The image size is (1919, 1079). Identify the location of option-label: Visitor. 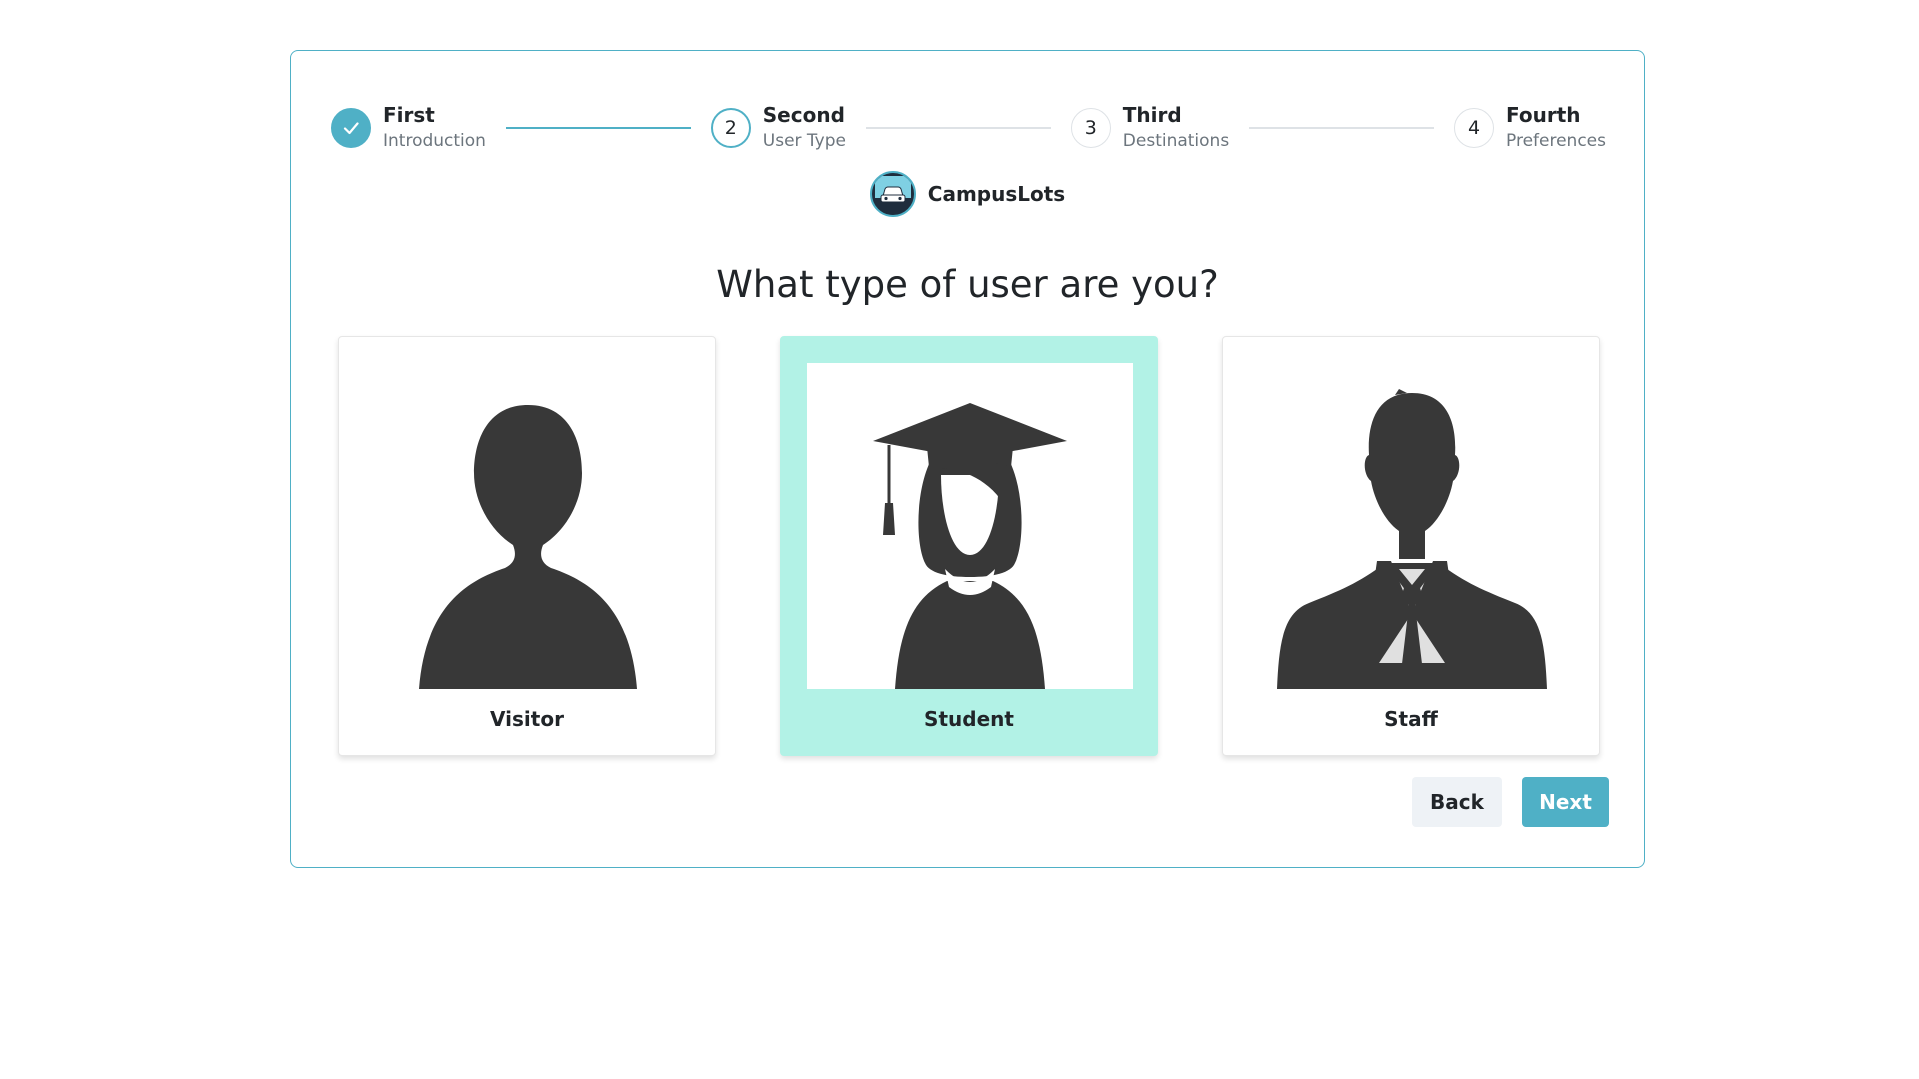
(527, 719).